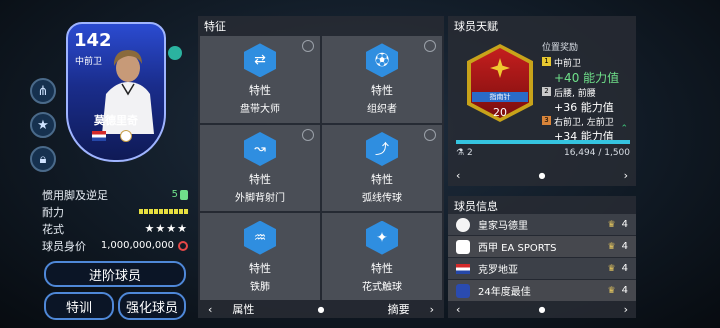  I want to click on share-icon: ⋔, so click(43, 91).